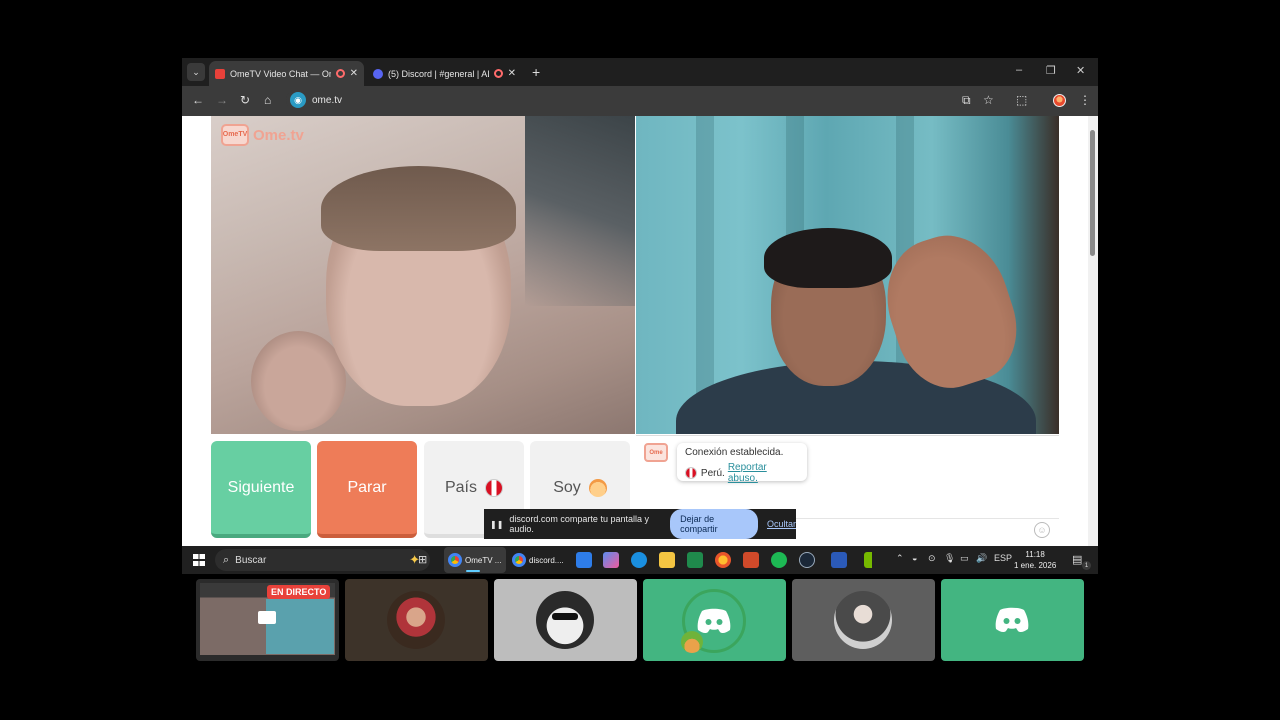 Image resolution: width=1280 pixels, height=720 pixels. I want to click on tab-title: (5) Discord | #general | AL C, so click(438, 73).